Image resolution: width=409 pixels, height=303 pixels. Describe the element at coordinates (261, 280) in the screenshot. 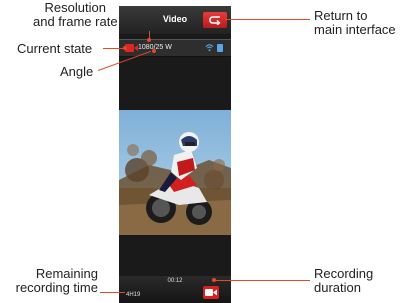

I see `leader-recording` at that location.